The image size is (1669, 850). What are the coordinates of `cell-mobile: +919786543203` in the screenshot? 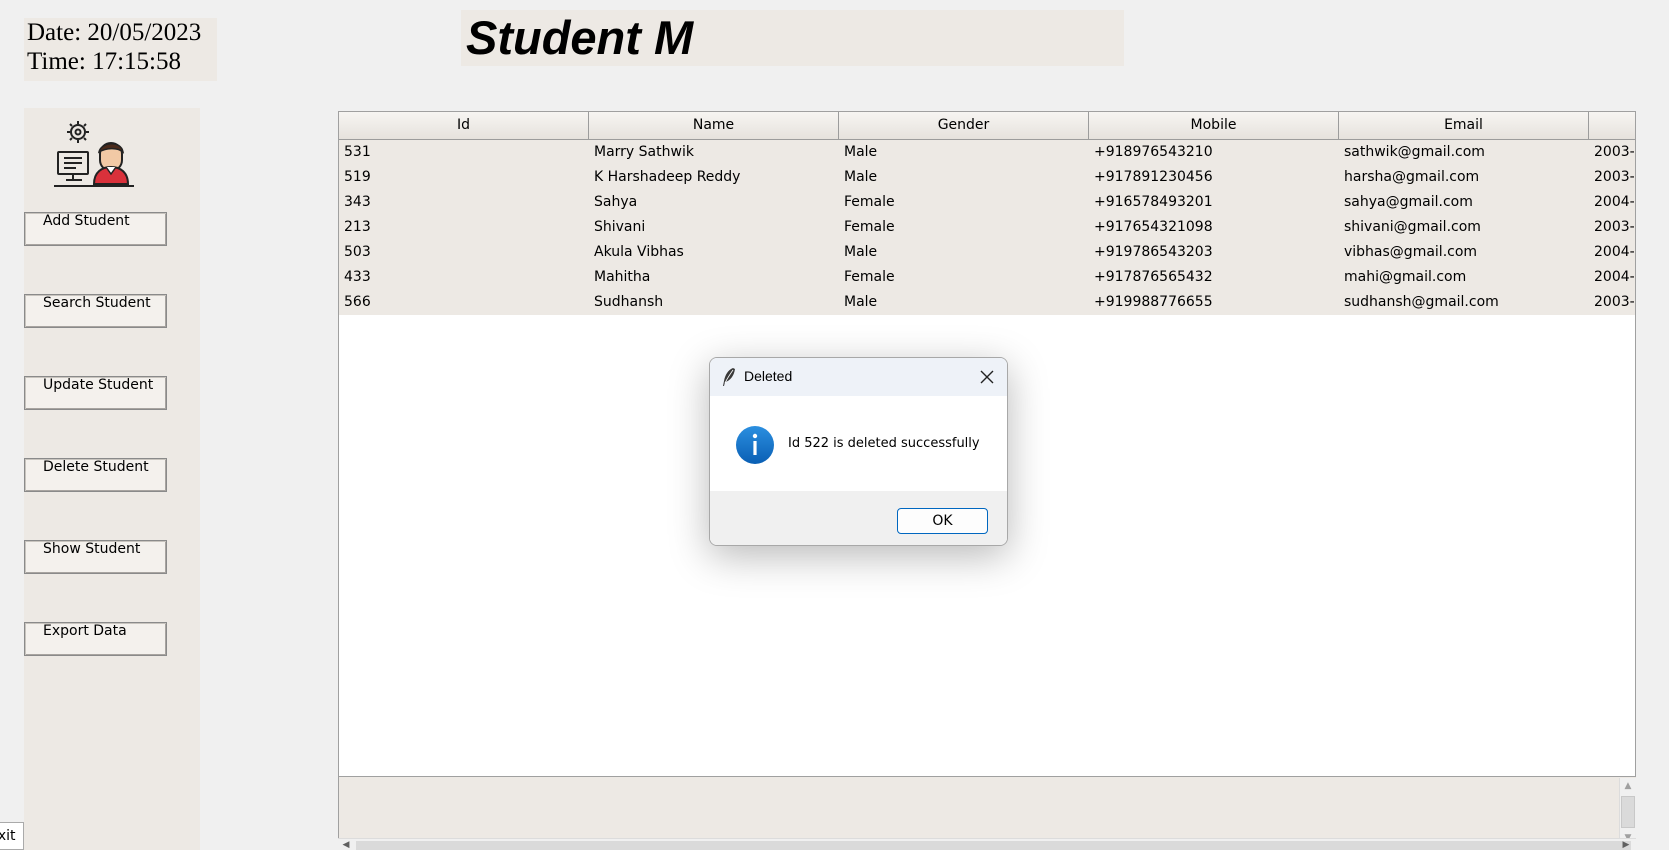 It's located at (1153, 252).